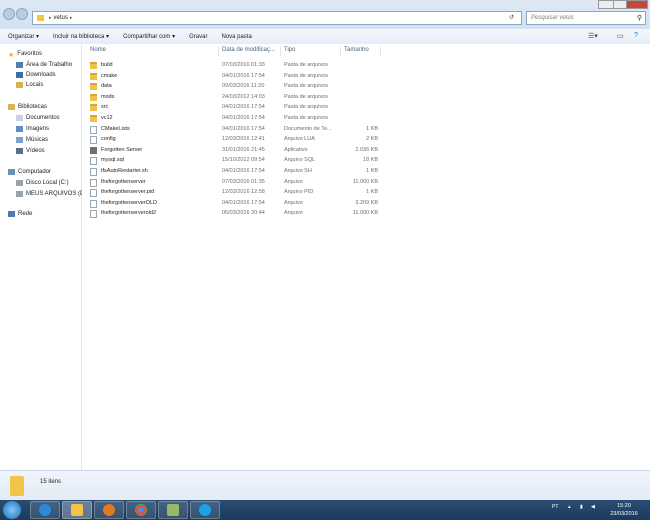 The image size is (650, 520). Describe the element at coordinates (593, 36) in the screenshot. I see `view-options-icon: ☰▾` at that location.